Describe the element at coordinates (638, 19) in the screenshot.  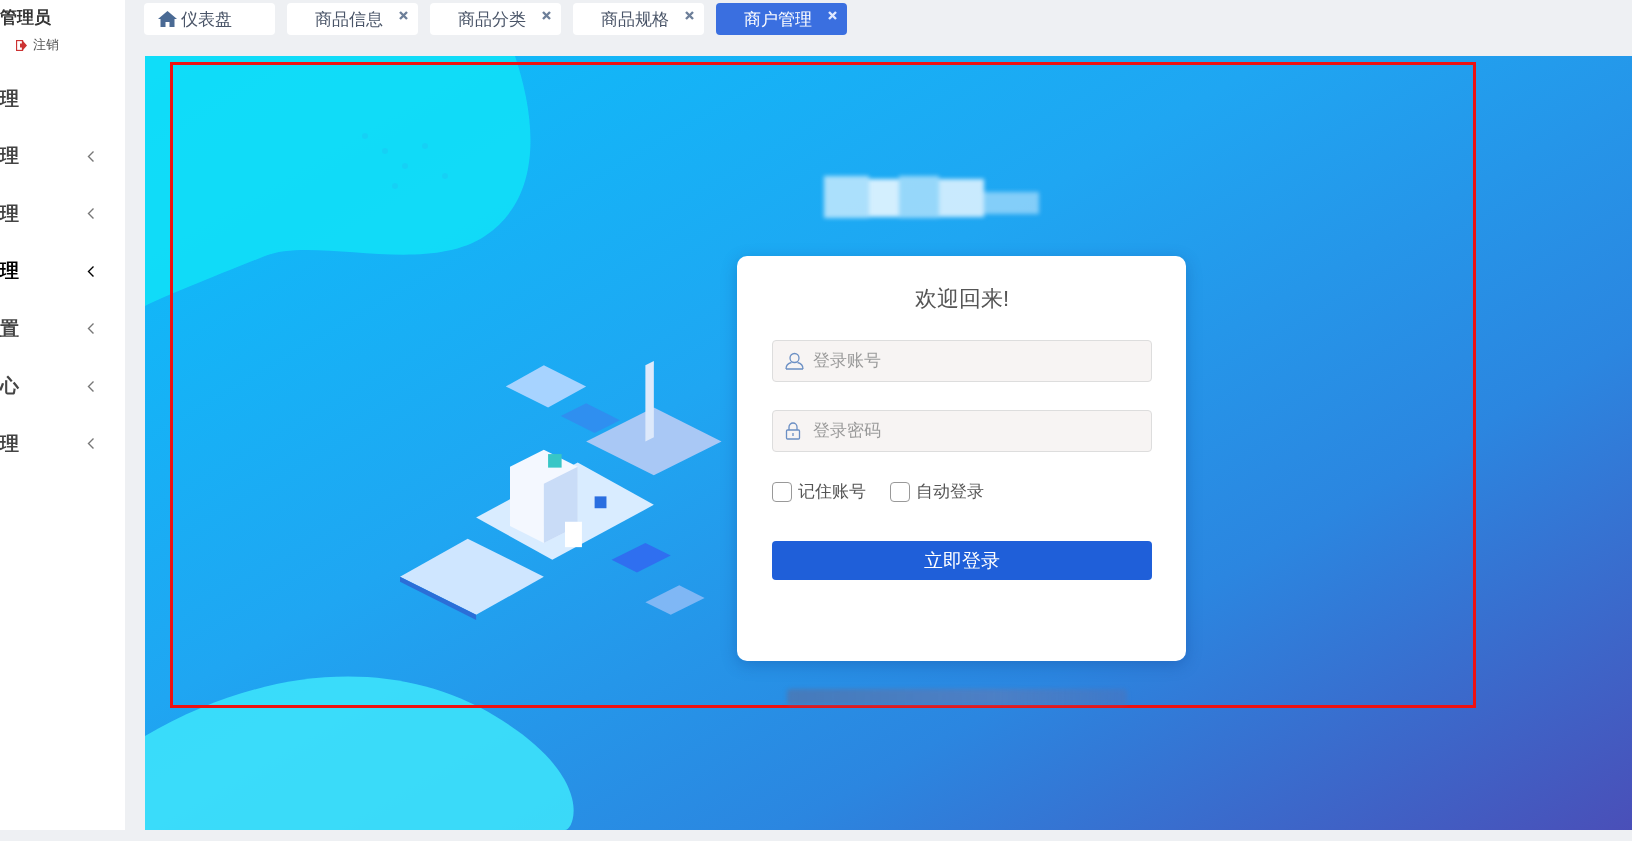
I see `tab: 商品规格` at that location.